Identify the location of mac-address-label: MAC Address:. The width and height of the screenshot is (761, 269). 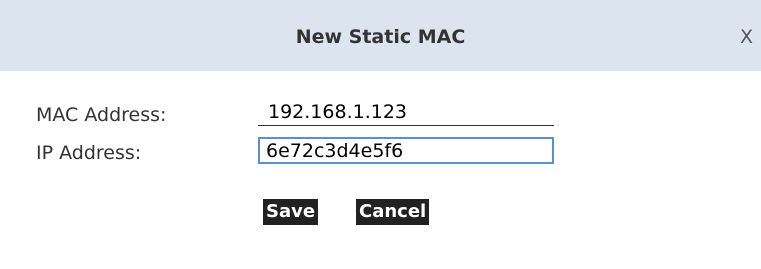
(101, 115).